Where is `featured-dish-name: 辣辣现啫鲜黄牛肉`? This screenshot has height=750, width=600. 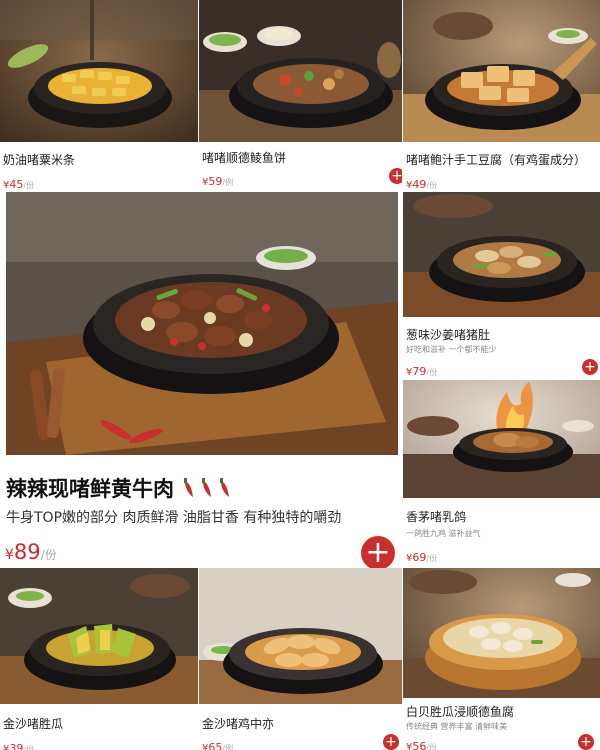 featured-dish-name: 辣辣现啫鲜黄牛肉 is located at coordinates (121, 488).